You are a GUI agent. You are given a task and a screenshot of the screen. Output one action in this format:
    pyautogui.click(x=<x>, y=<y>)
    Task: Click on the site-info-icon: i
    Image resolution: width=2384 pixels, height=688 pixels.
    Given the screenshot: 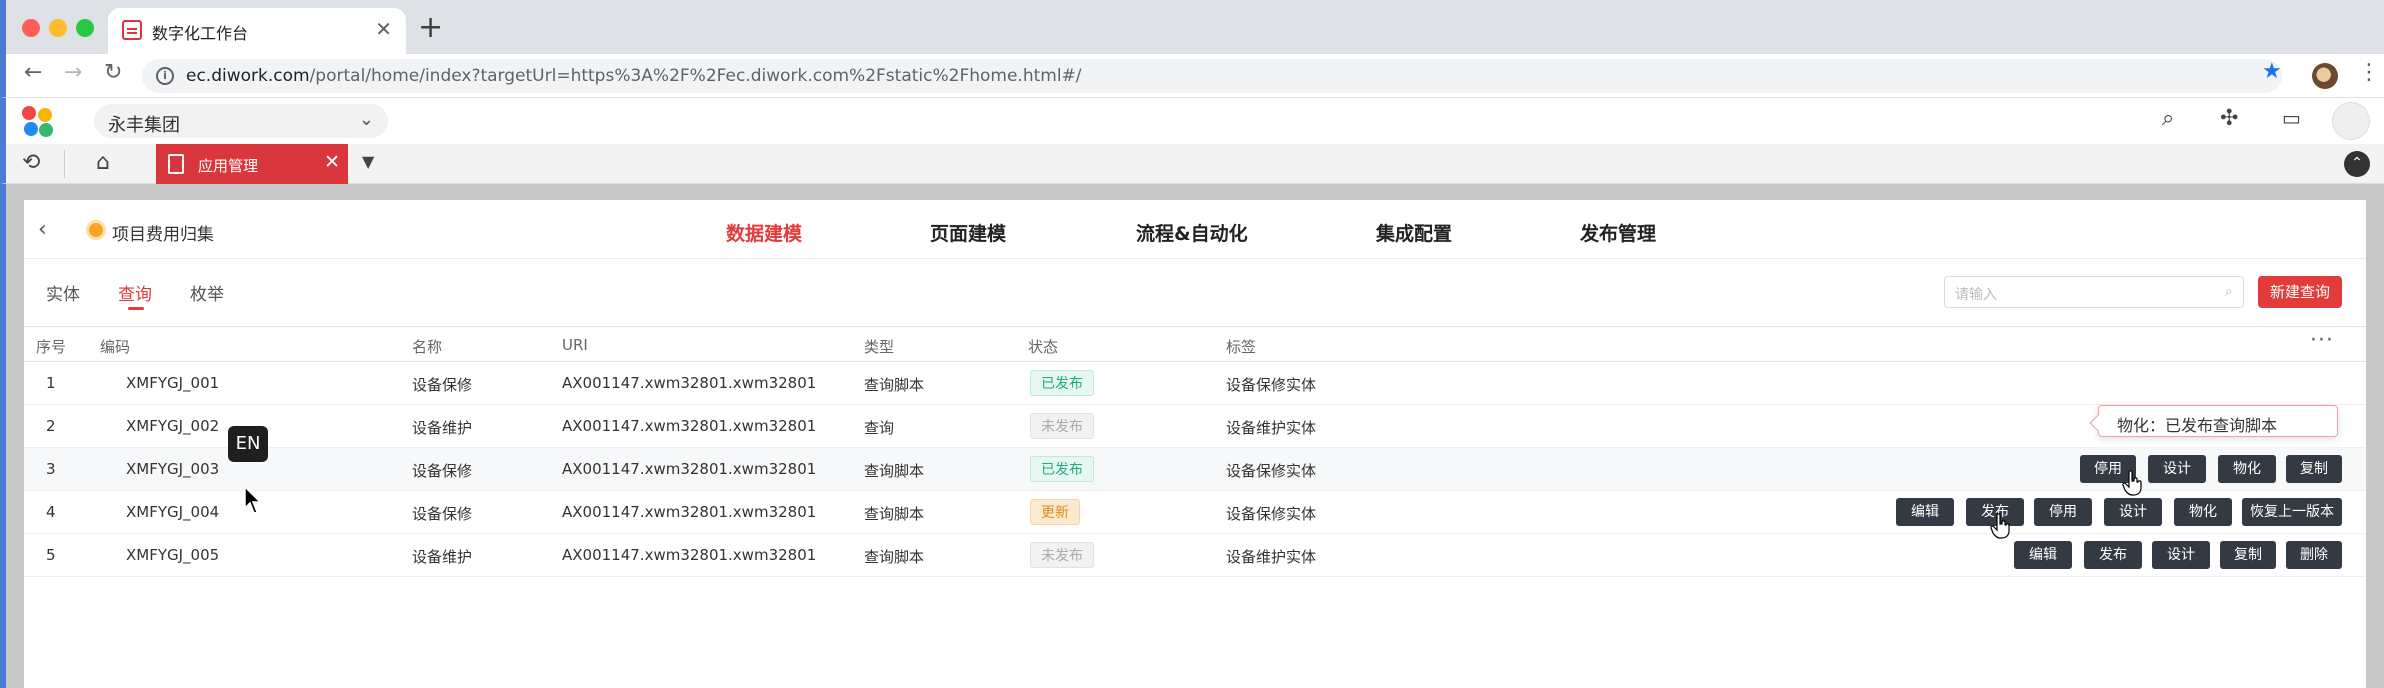 What is the action you would take?
    pyautogui.click(x=165, y=76)
    